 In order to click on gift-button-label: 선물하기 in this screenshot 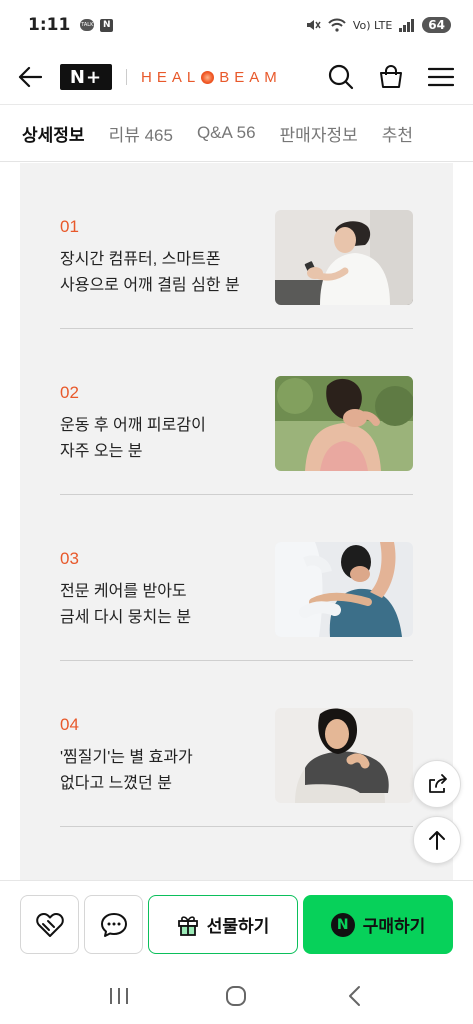, I will do `click(238, 927)`.